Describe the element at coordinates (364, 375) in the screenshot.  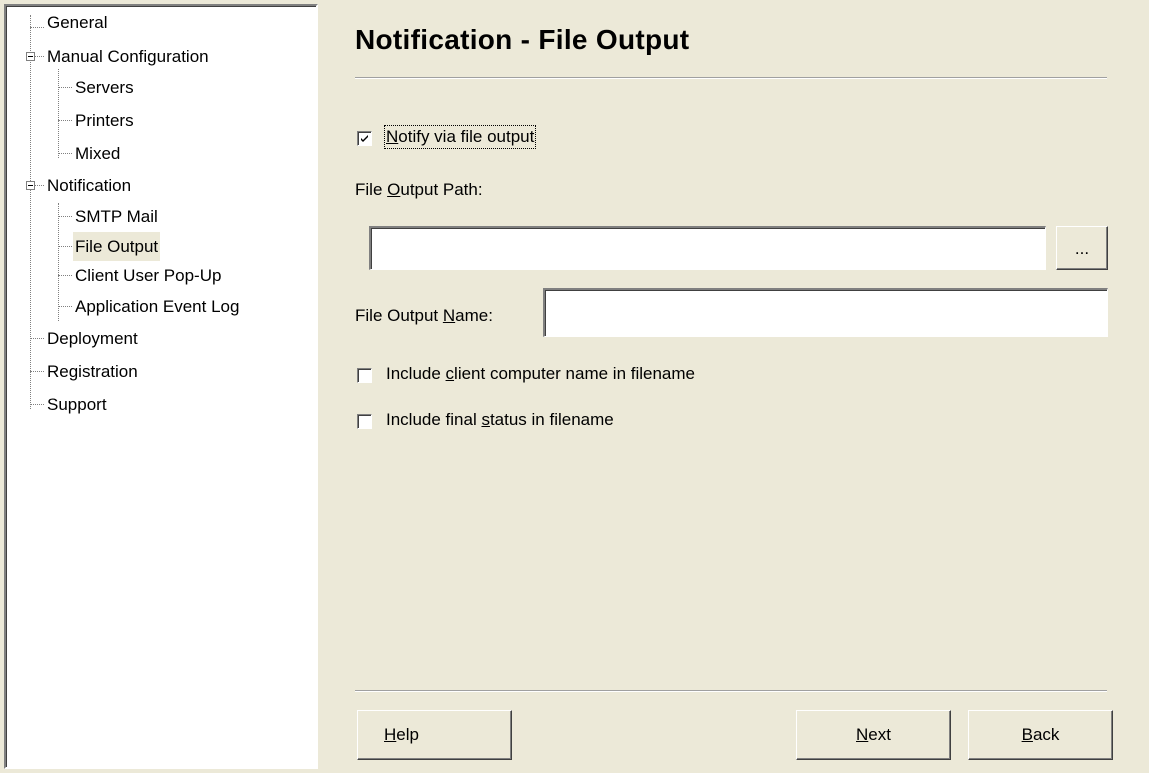
I see `include-computer-name-checkbox` at that location.